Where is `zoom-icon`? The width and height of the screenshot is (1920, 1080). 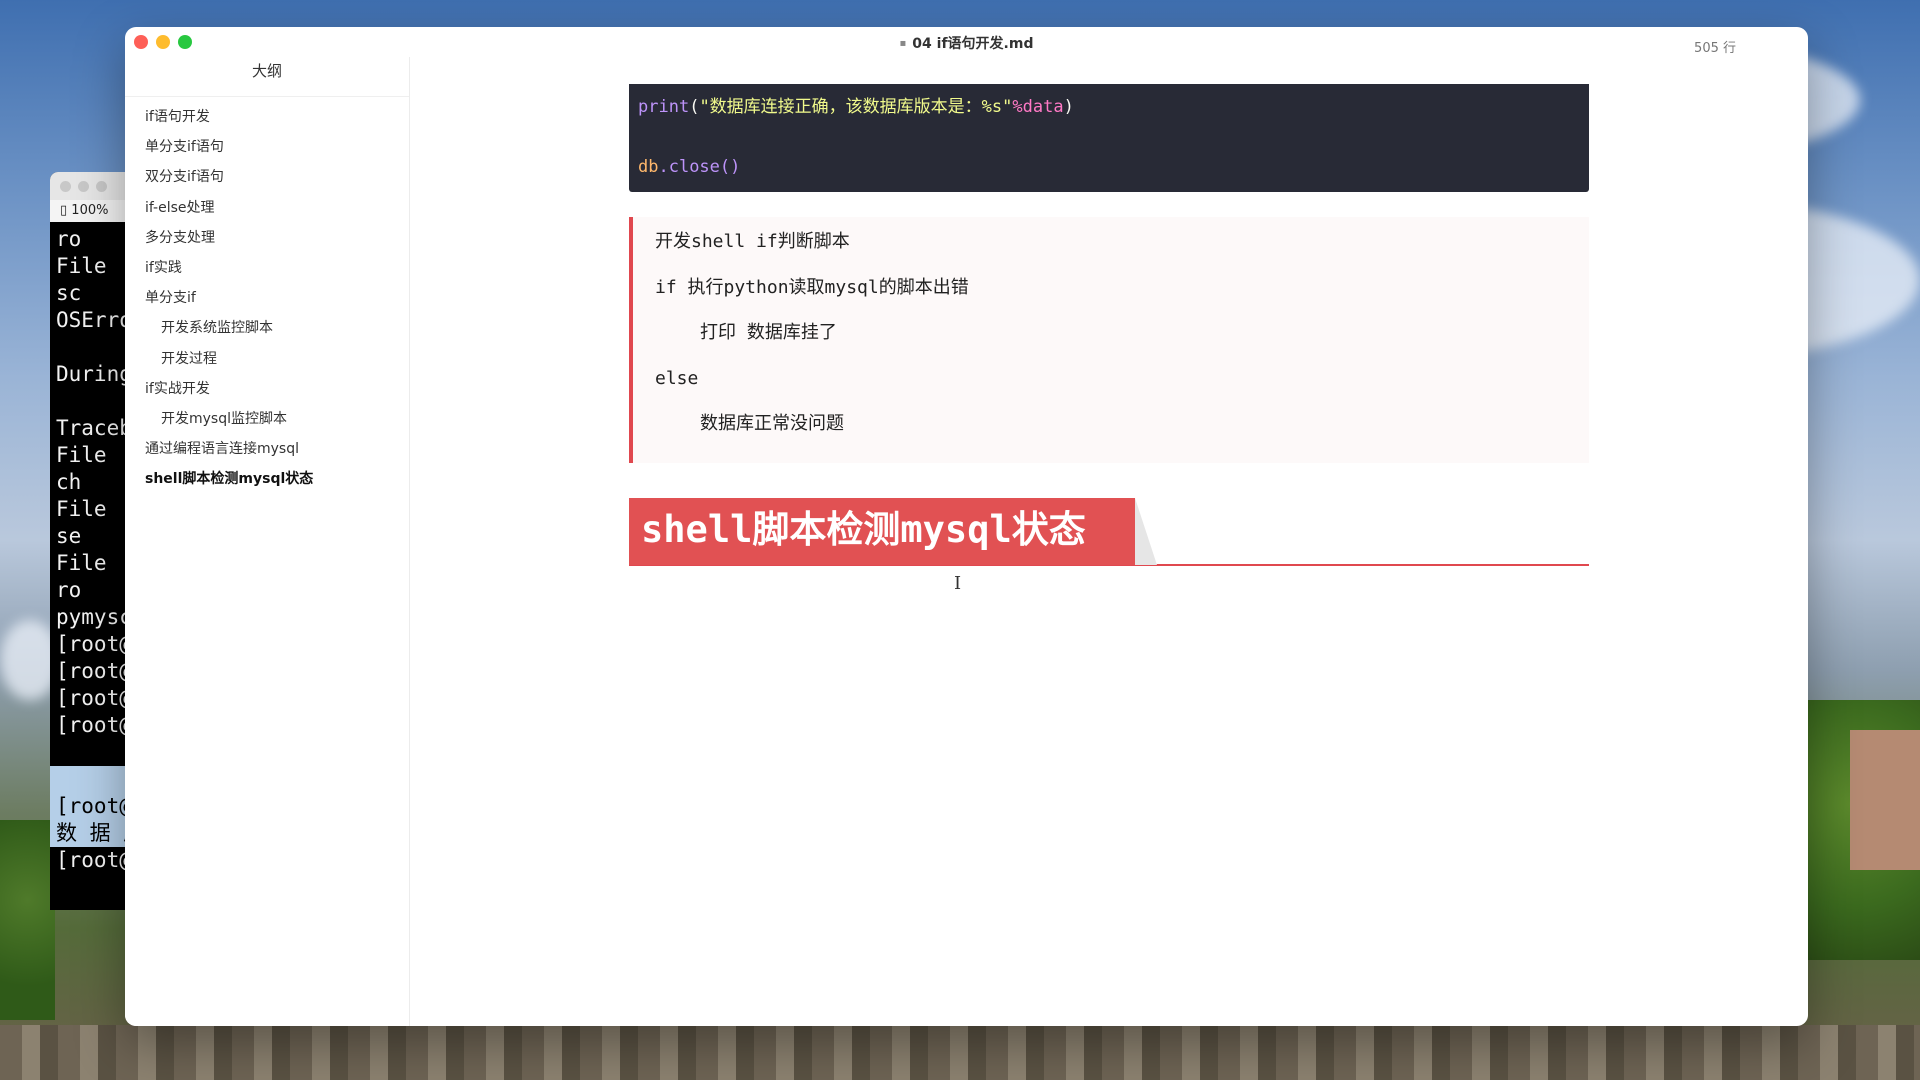
zoom-icon is located at coordinates (101, 186).